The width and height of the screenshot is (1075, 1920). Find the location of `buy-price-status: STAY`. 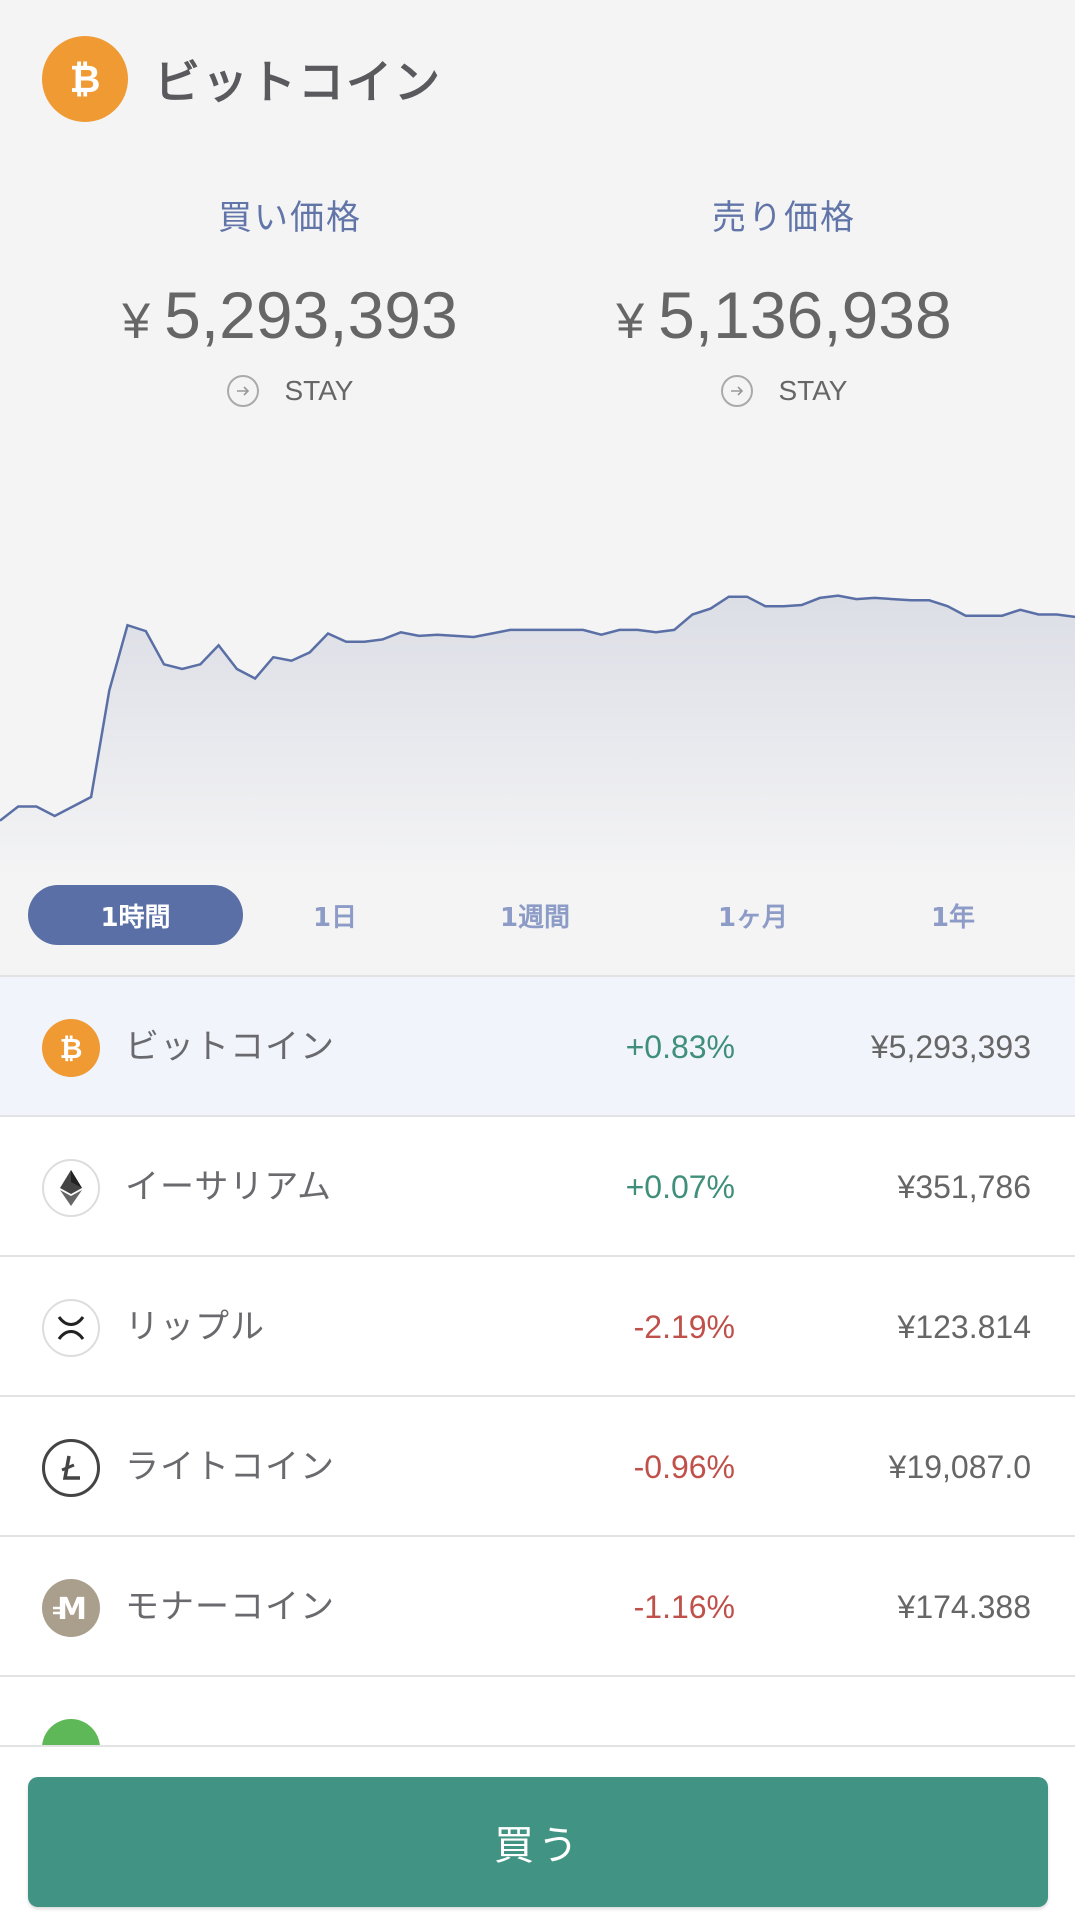

buy-price-status: STAY is located at coordinates (290, 391).